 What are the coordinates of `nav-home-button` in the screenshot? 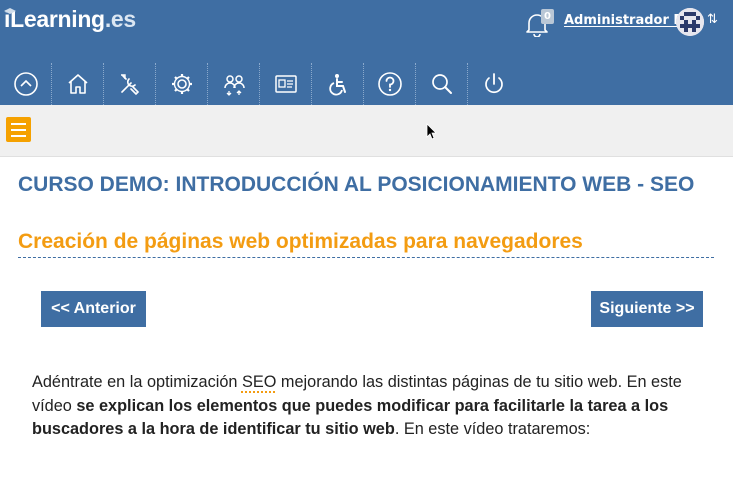 It's located at (78, 84).